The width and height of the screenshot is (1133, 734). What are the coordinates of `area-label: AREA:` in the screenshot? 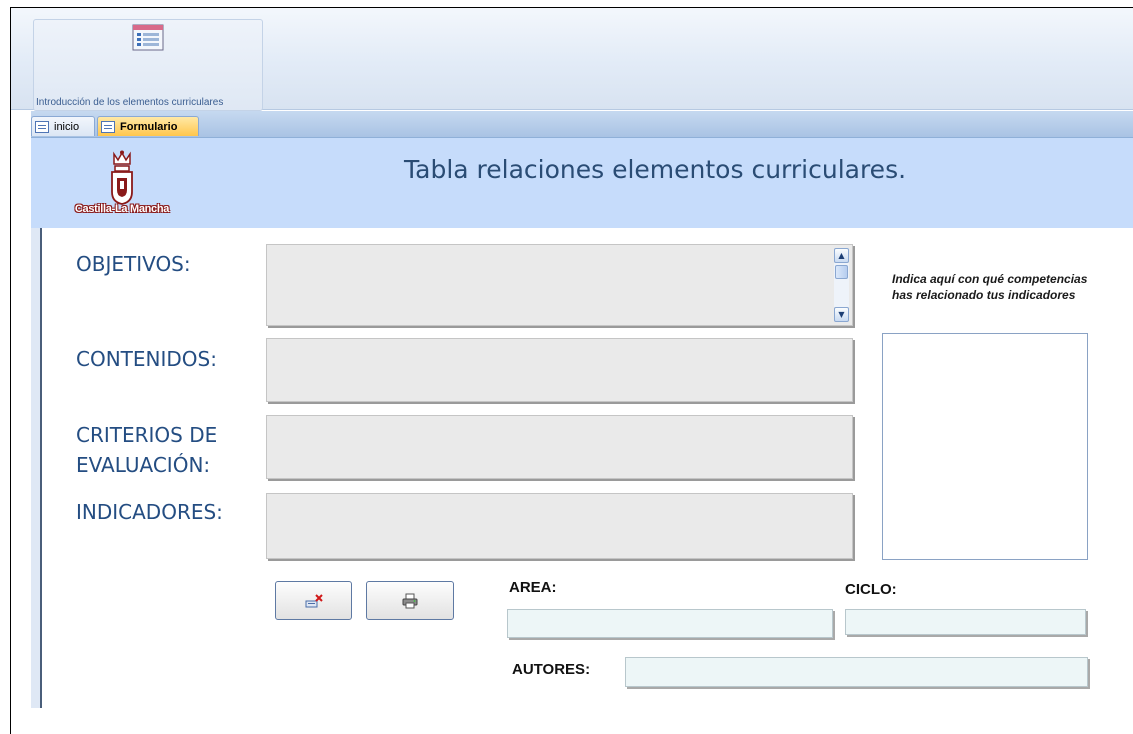 It's located at (533, 587).